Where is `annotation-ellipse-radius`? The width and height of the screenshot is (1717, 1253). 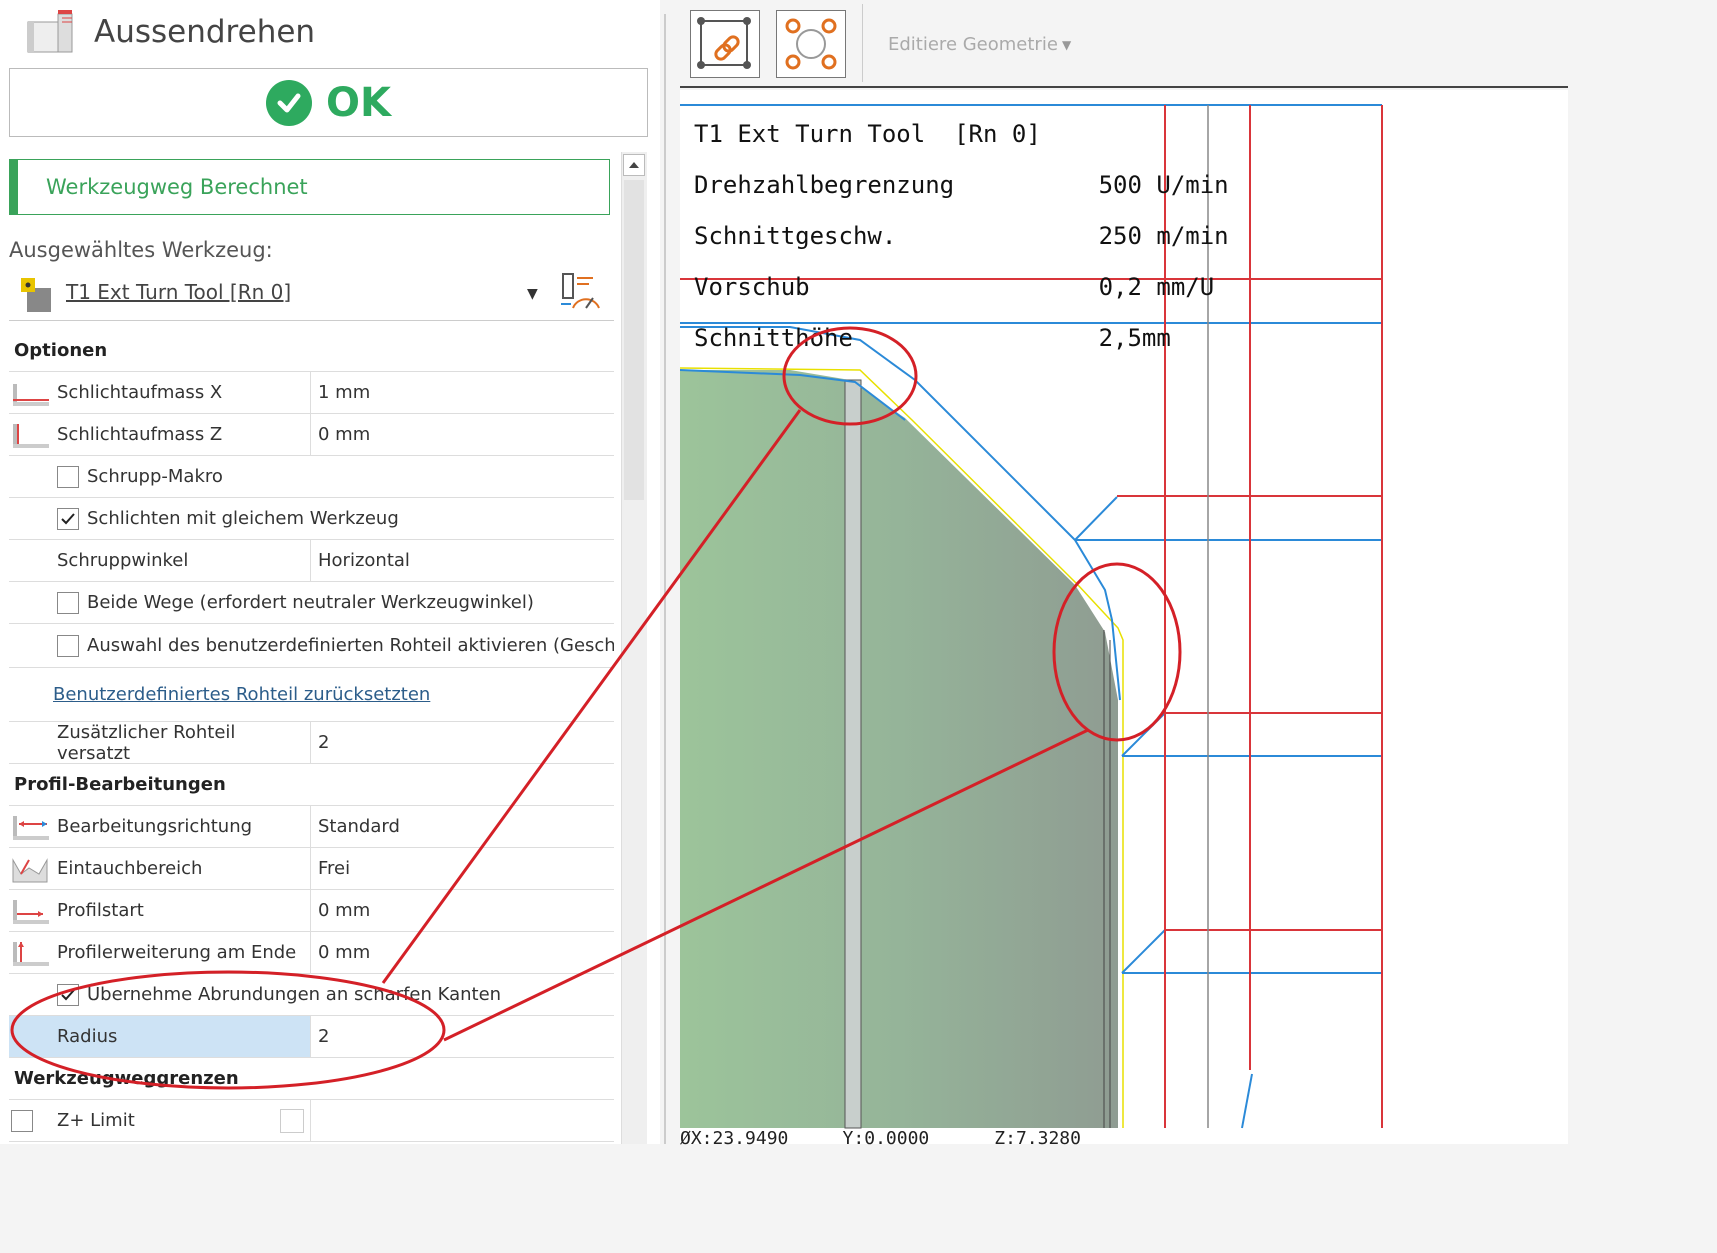 annotation-ellipse-radius is located at coordinates (228, 1030).